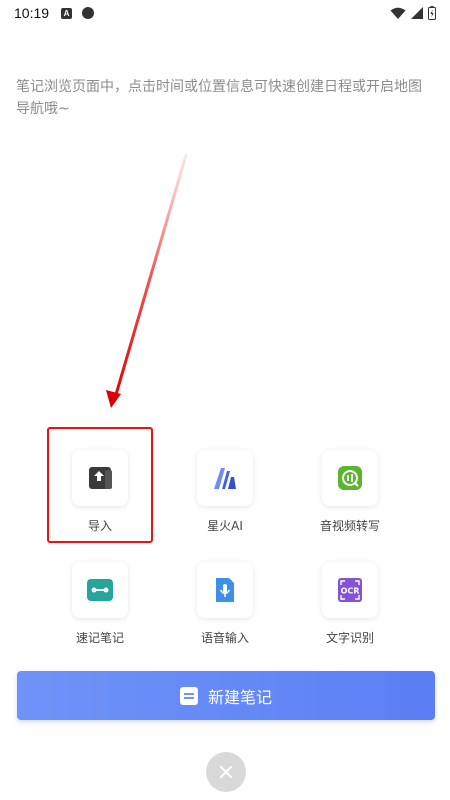 The image size is (450, 800). I want to click on audio-video-transcribe-icon-box, so click(350, 478).